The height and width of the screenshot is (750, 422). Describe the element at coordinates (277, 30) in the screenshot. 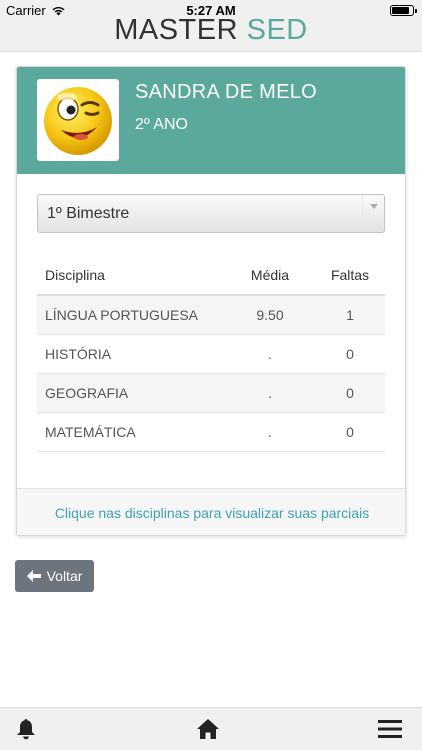

I see `app-title-part2: SED` at that location.